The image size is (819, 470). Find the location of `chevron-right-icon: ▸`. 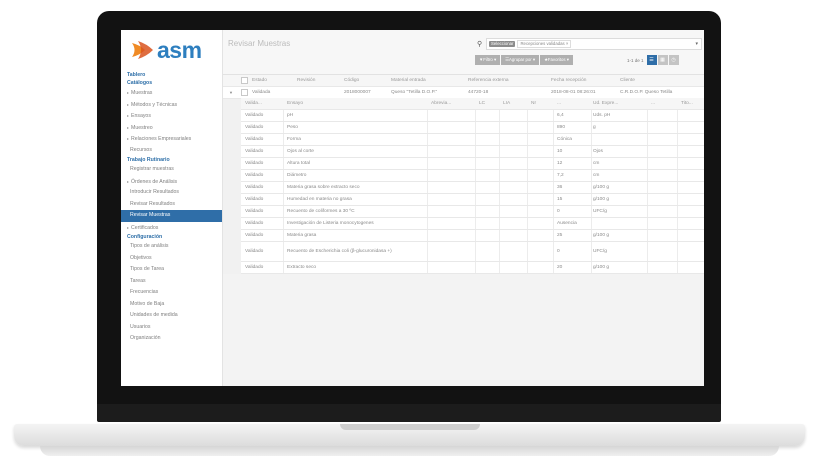

chevron-right-icon: ▸ is located at coordinates (128, 138).